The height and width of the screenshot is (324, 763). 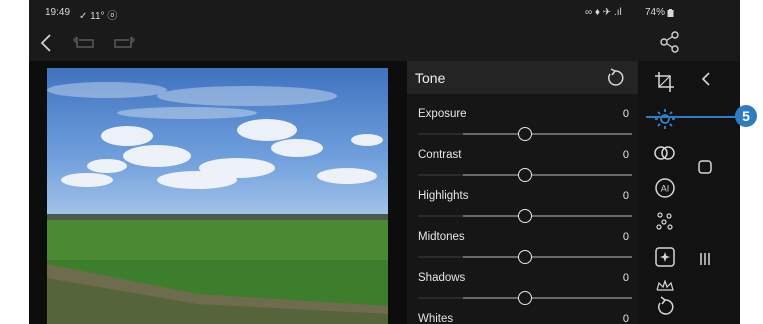 What do you see at coordinates (665, 82) in the screenshot?
I see `crop-icon` at bounding box center [665, 82].